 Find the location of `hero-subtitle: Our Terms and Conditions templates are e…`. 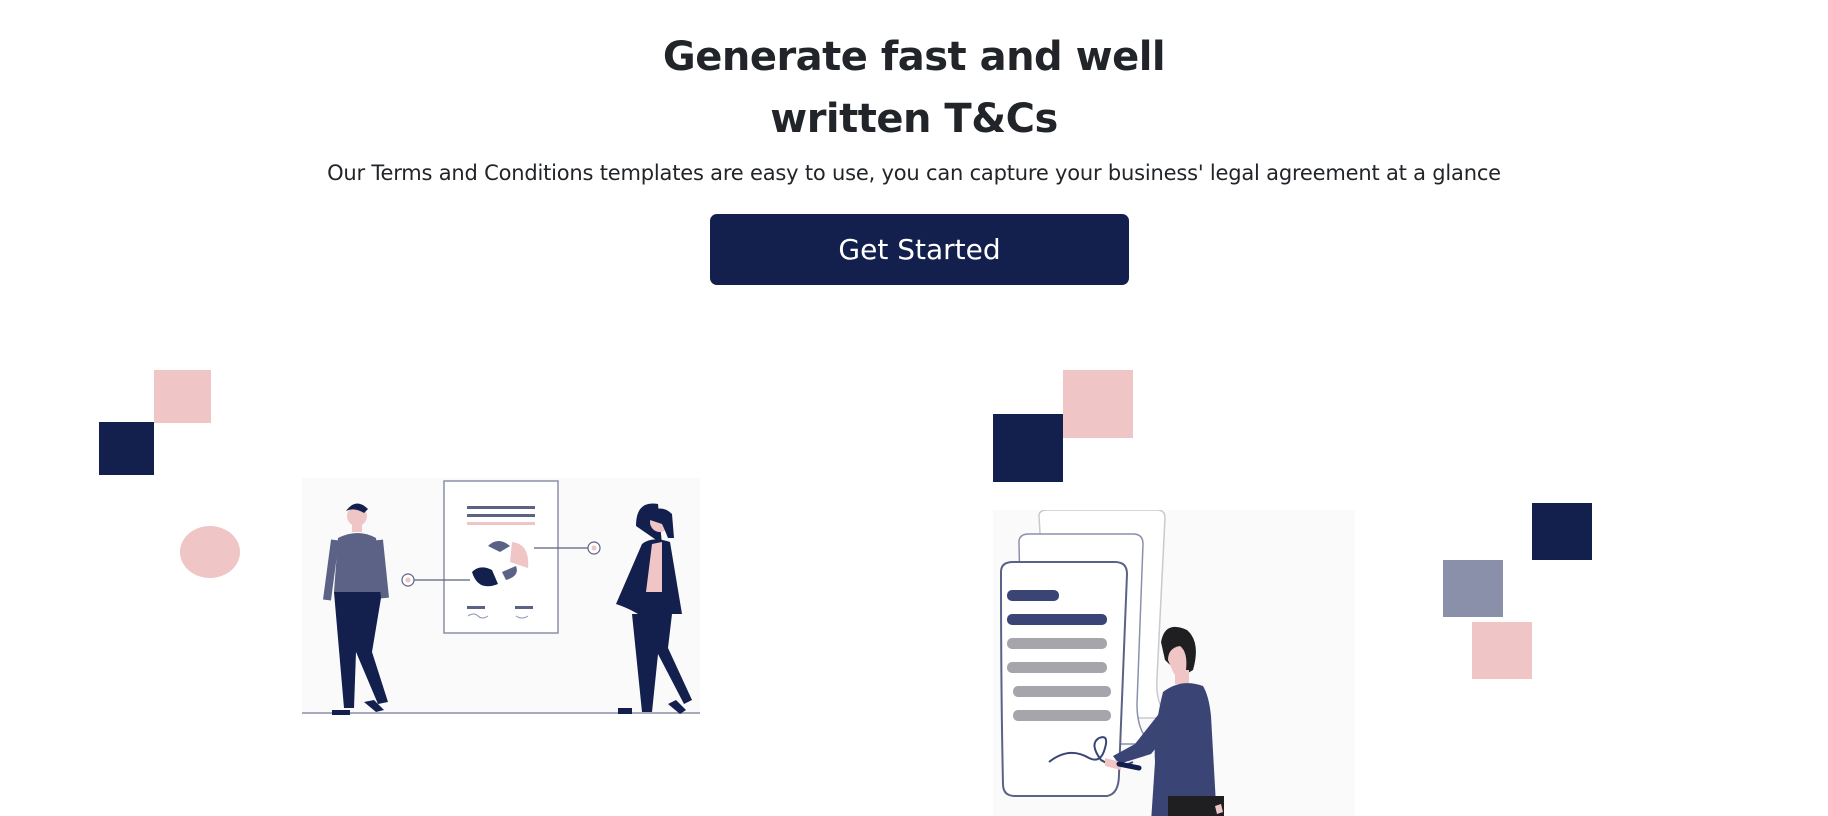

hero-subtitle: Our Terms and Conditions templates are e… is located at coordinates (914, 173).